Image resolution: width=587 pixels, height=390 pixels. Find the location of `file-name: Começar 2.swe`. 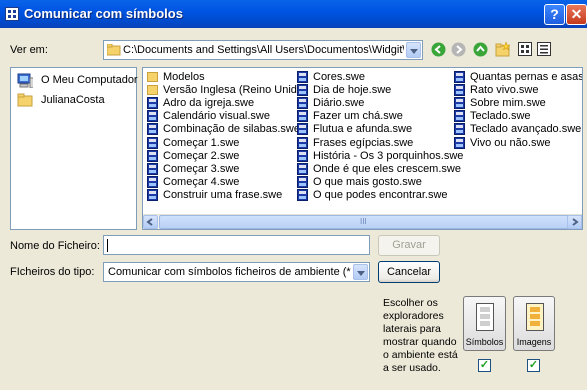

file-name: Começar 2.swe is located at coordinates (201, 155).